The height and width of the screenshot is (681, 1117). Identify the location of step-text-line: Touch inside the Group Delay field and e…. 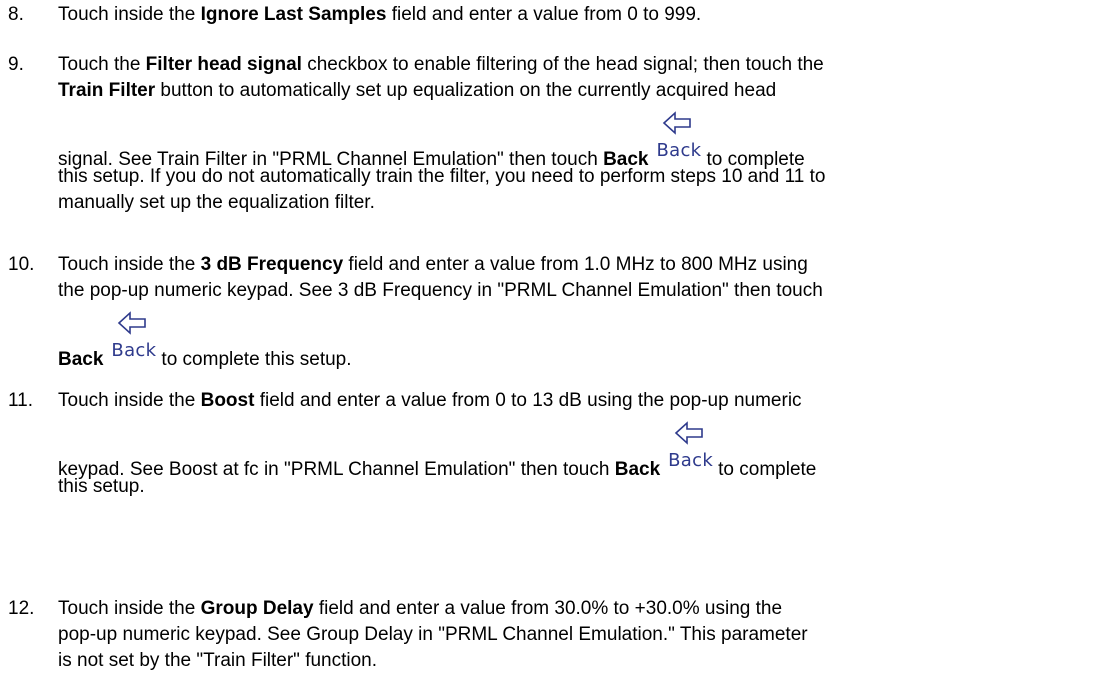
(420, 608).